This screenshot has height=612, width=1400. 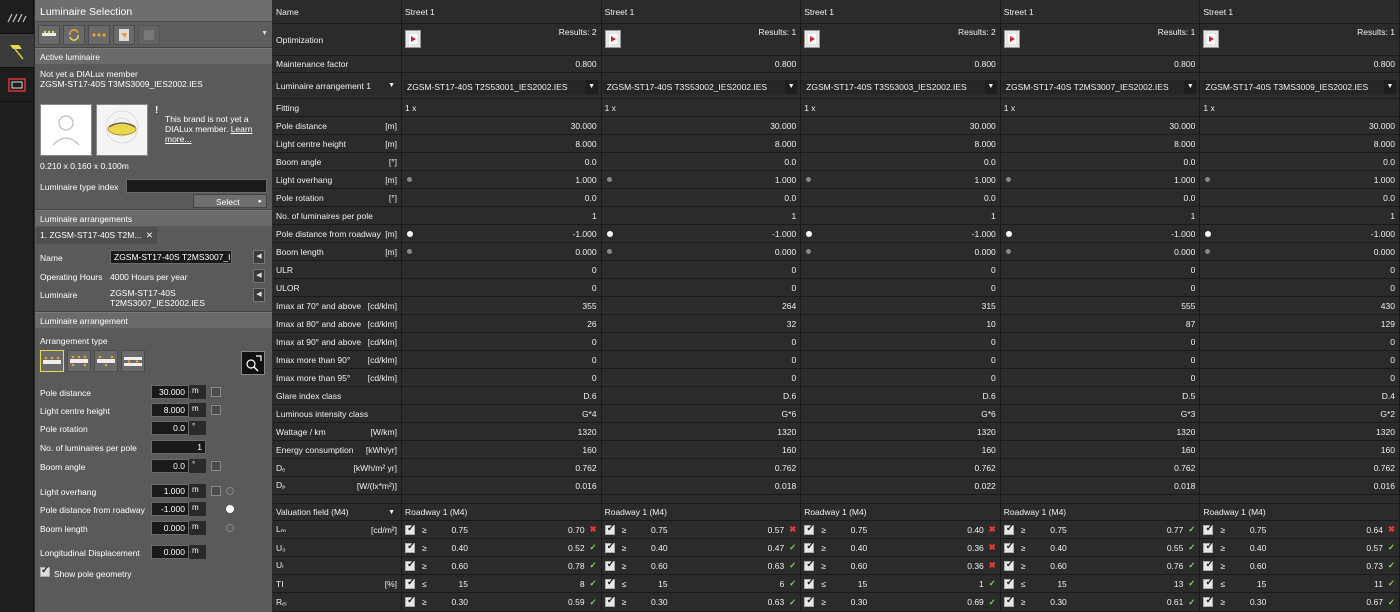 I want to click on boom-length-input: 0.000, so click(x=170, y=528).